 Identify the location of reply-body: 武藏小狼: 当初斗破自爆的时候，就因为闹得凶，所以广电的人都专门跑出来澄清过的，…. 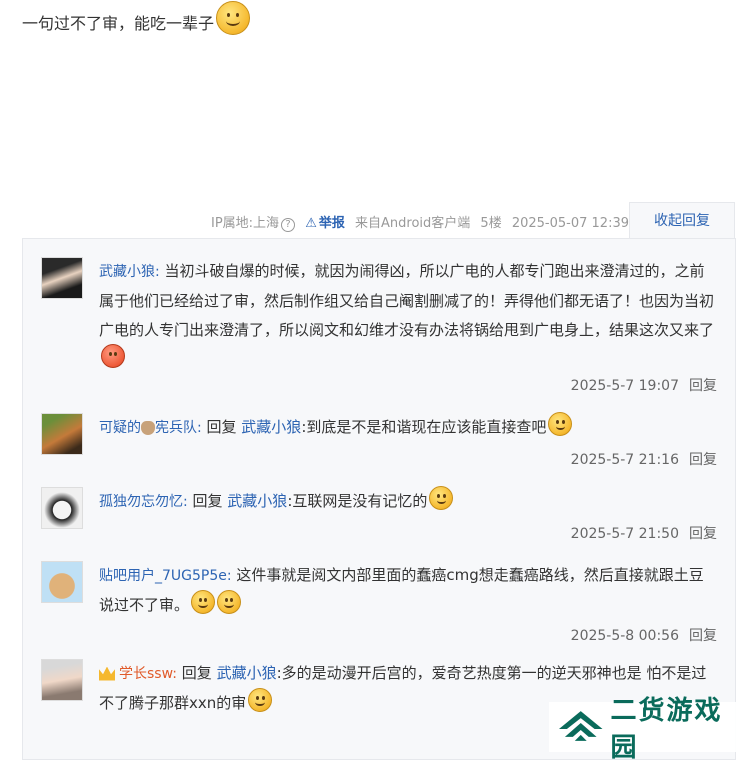
(408, 315).